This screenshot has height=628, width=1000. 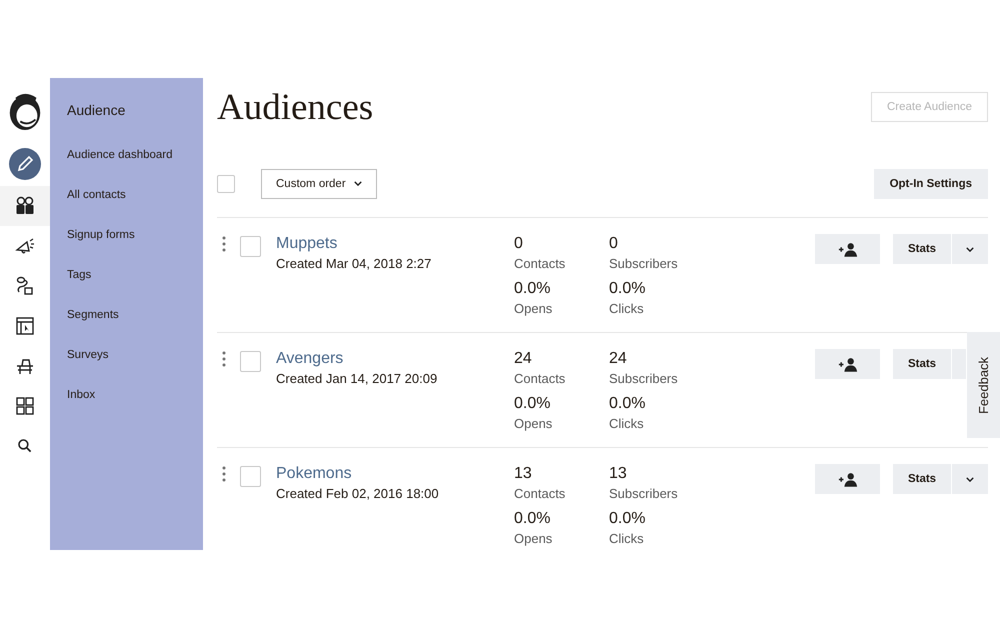 I want to click on feedback-tab: Feedback, so click(x=983, y=385).